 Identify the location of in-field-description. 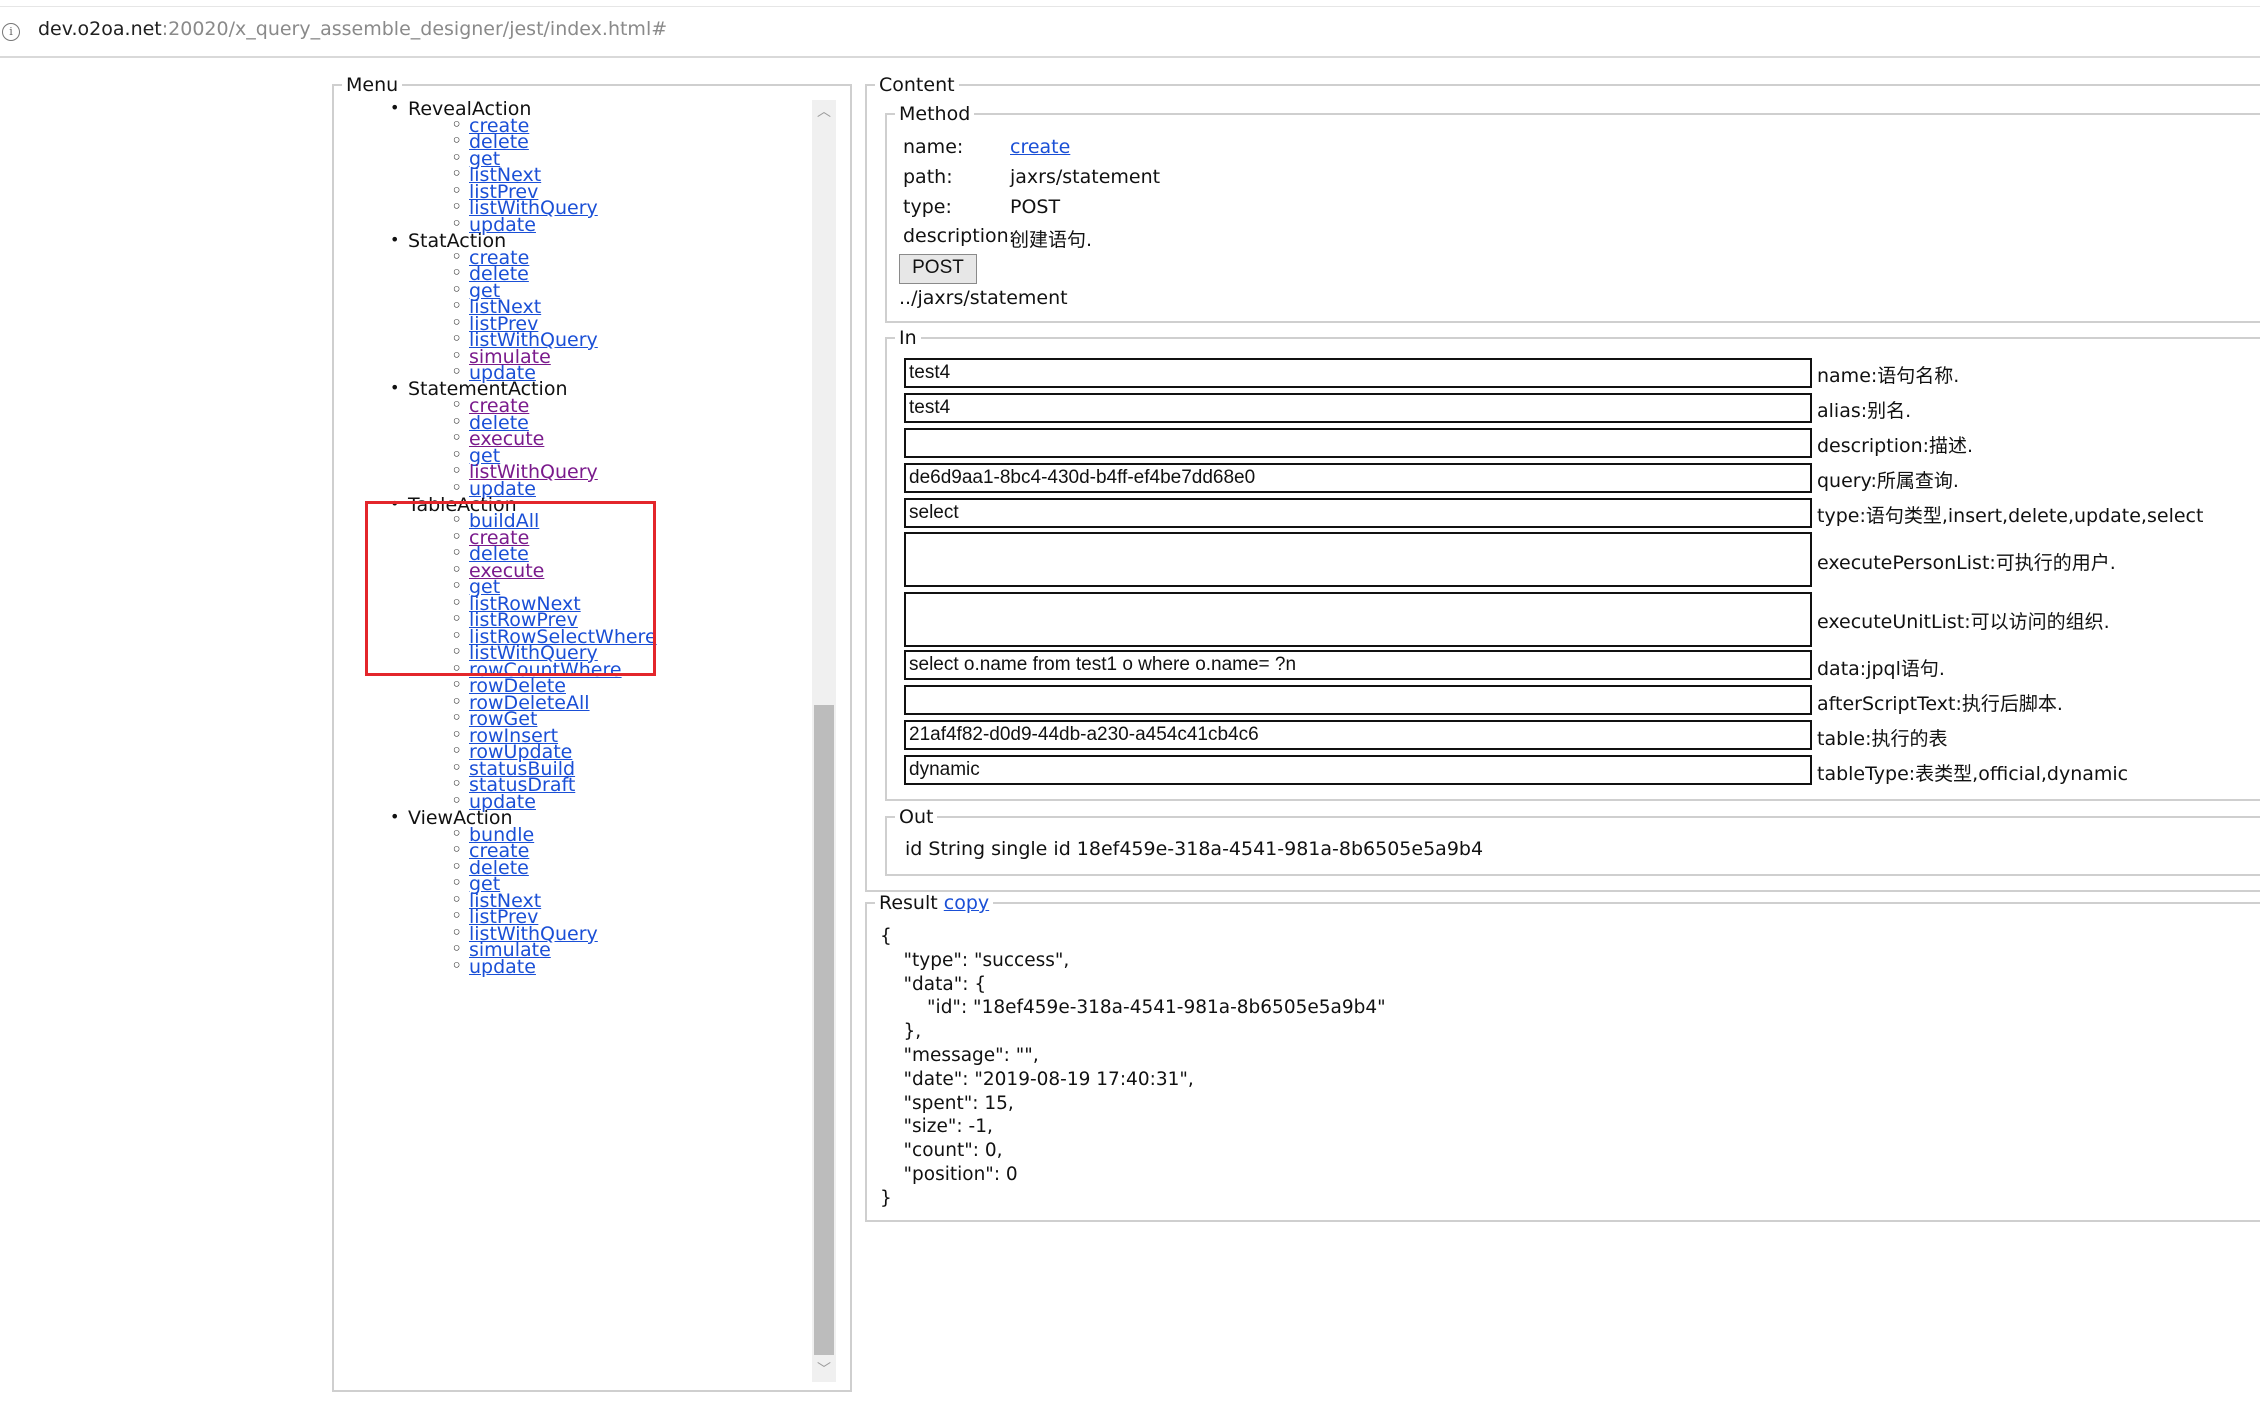
(1358, 443).